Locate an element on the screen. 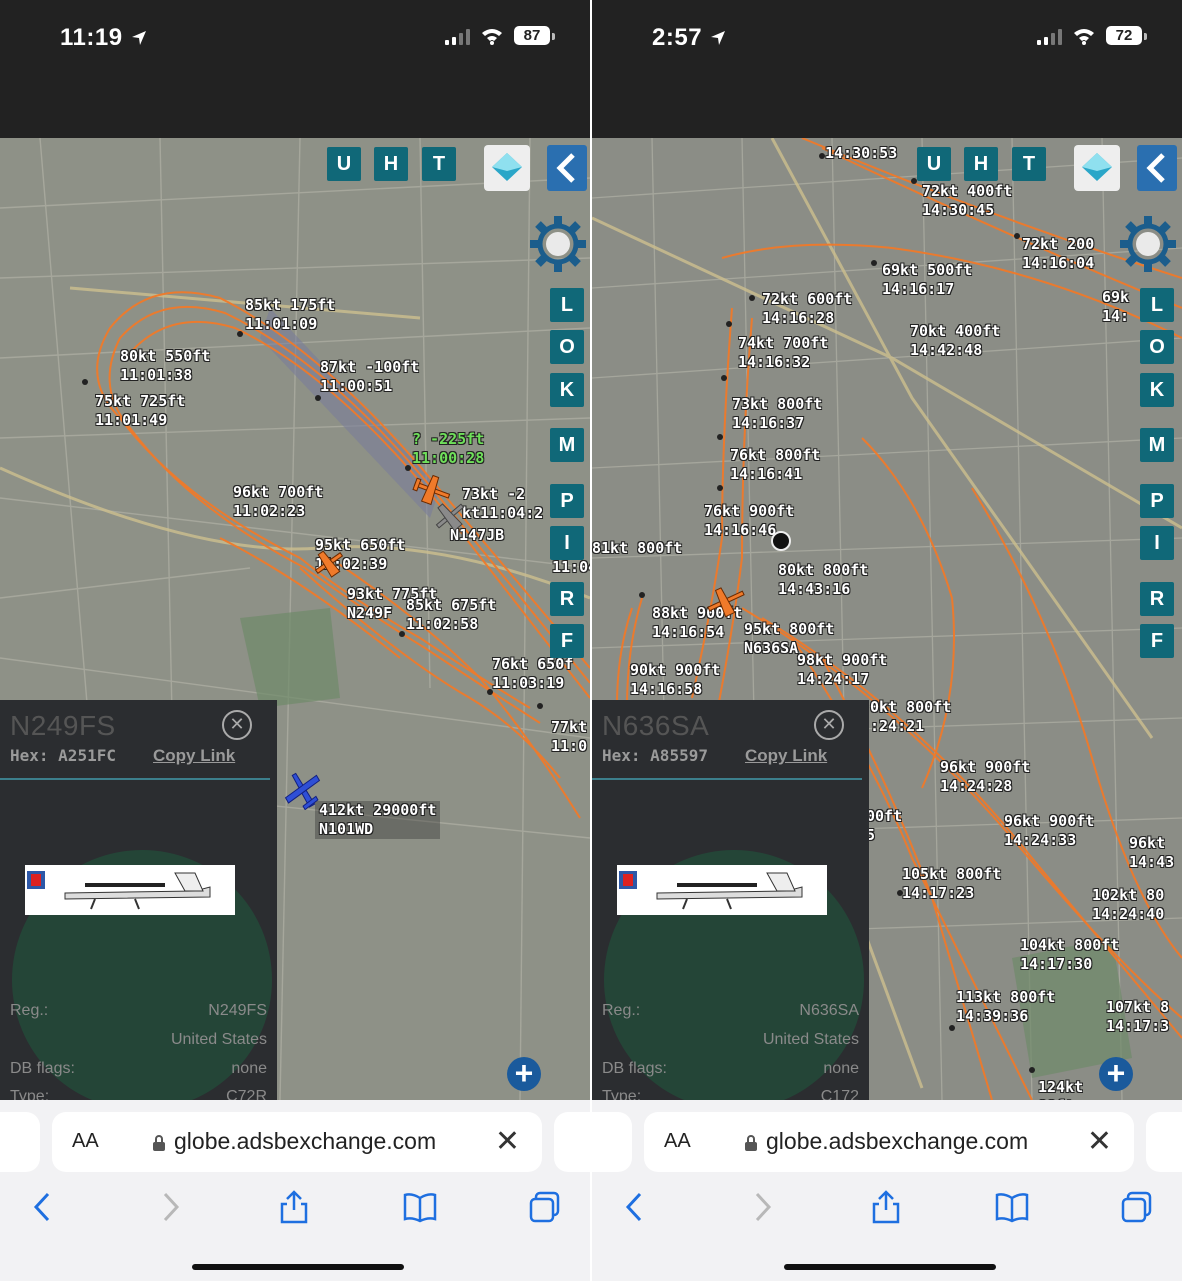 This screenshot has width=1182, height=1281. track-label: 80kt 800ft 14:43:16 is located at coordinates (823, 579).